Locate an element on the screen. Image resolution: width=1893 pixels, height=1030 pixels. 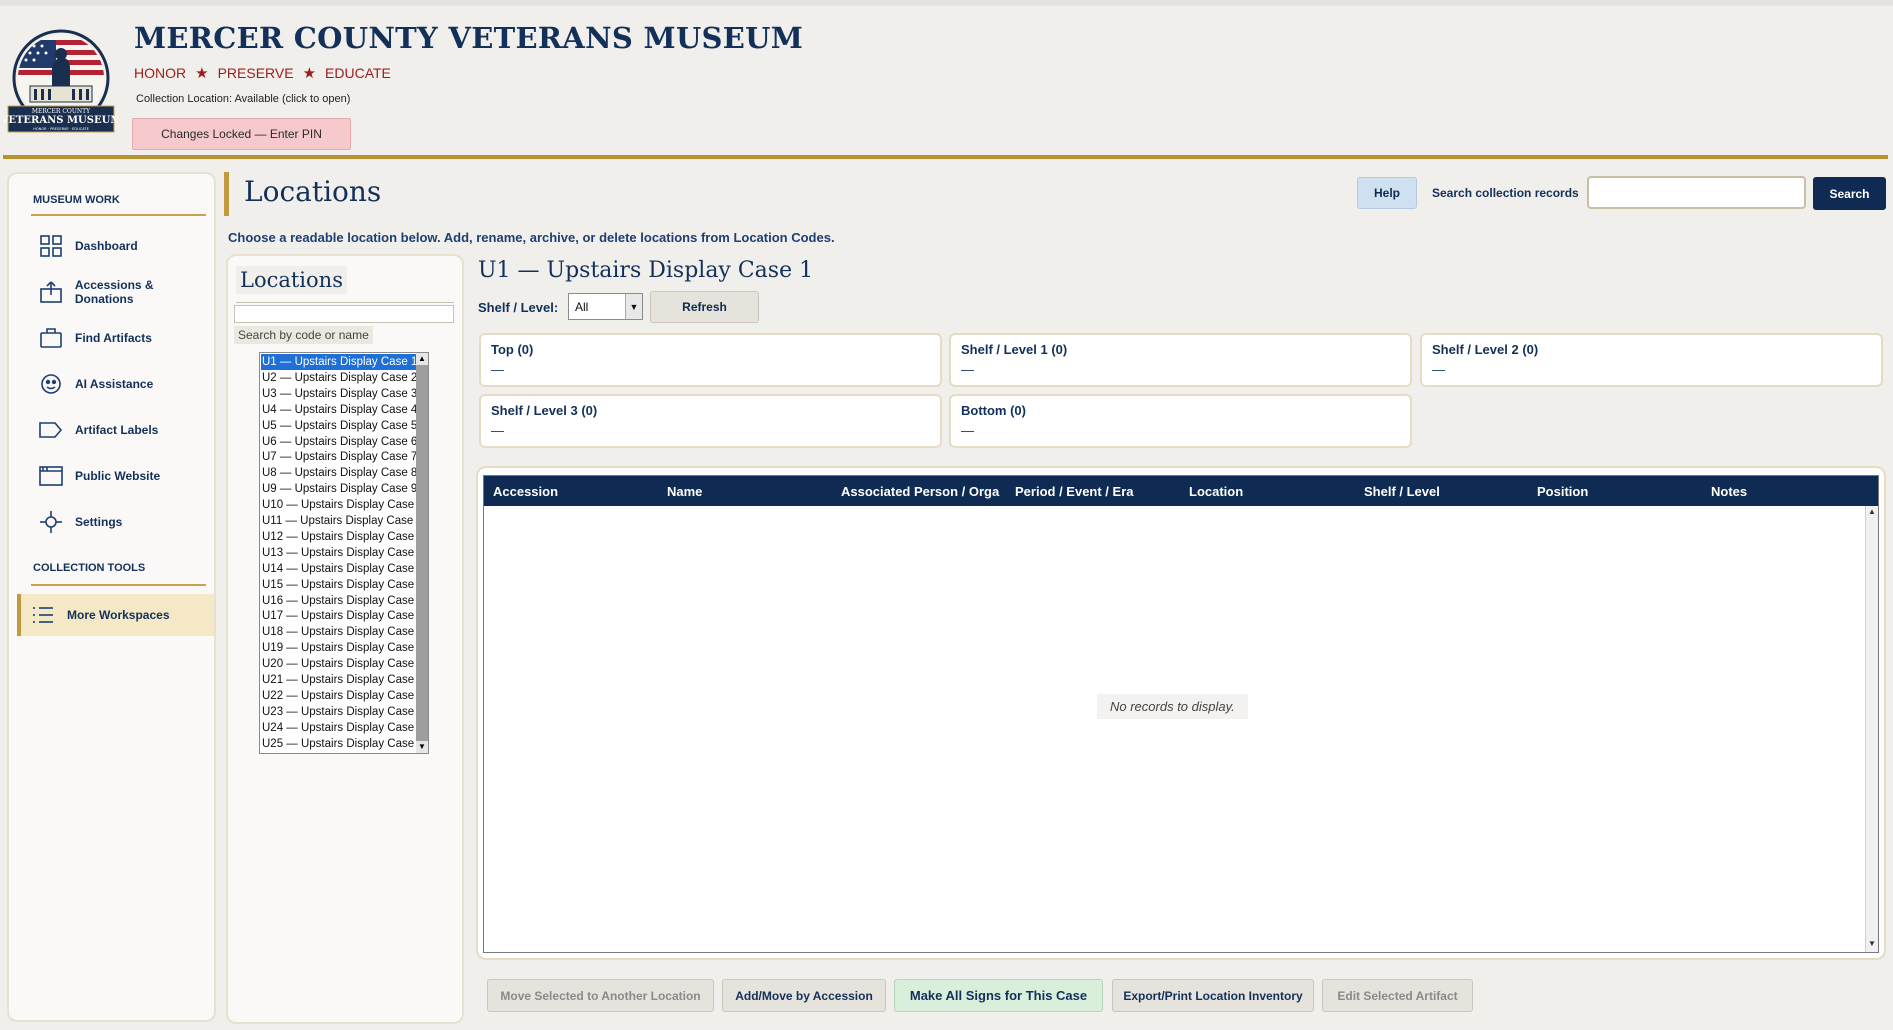
chevron-down-icon: ▼ is located at coordinates (633, 306).